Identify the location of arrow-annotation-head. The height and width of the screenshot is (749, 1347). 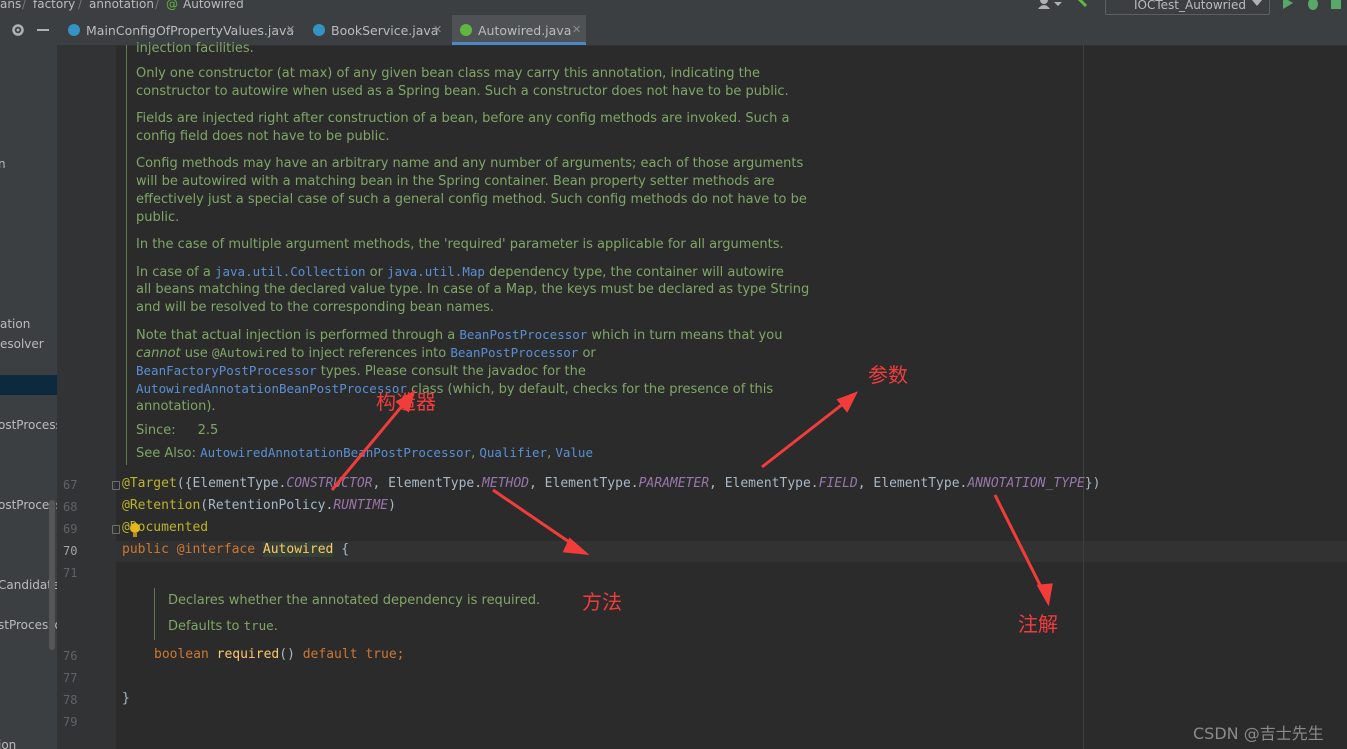
(1044, 595).